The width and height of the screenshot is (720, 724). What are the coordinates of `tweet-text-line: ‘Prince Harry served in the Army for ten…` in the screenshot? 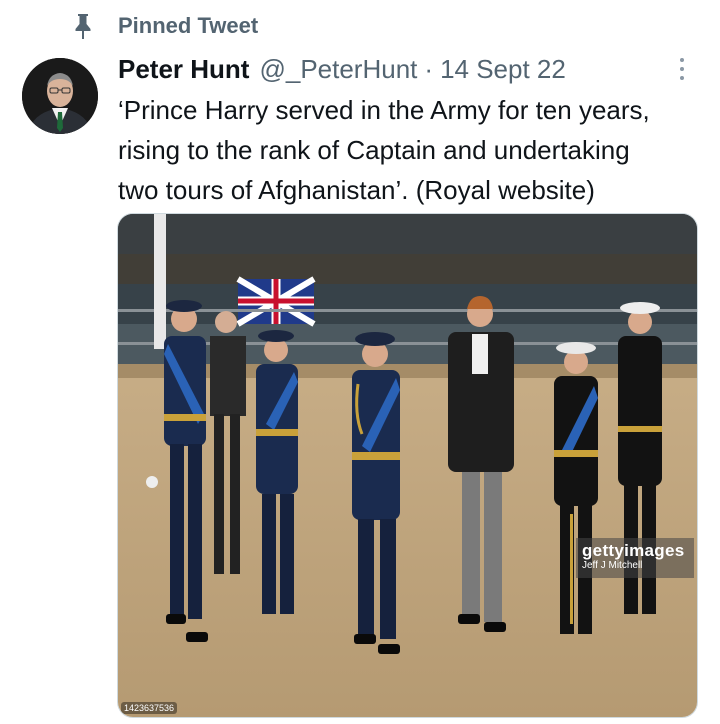 It's located at (384, 110).